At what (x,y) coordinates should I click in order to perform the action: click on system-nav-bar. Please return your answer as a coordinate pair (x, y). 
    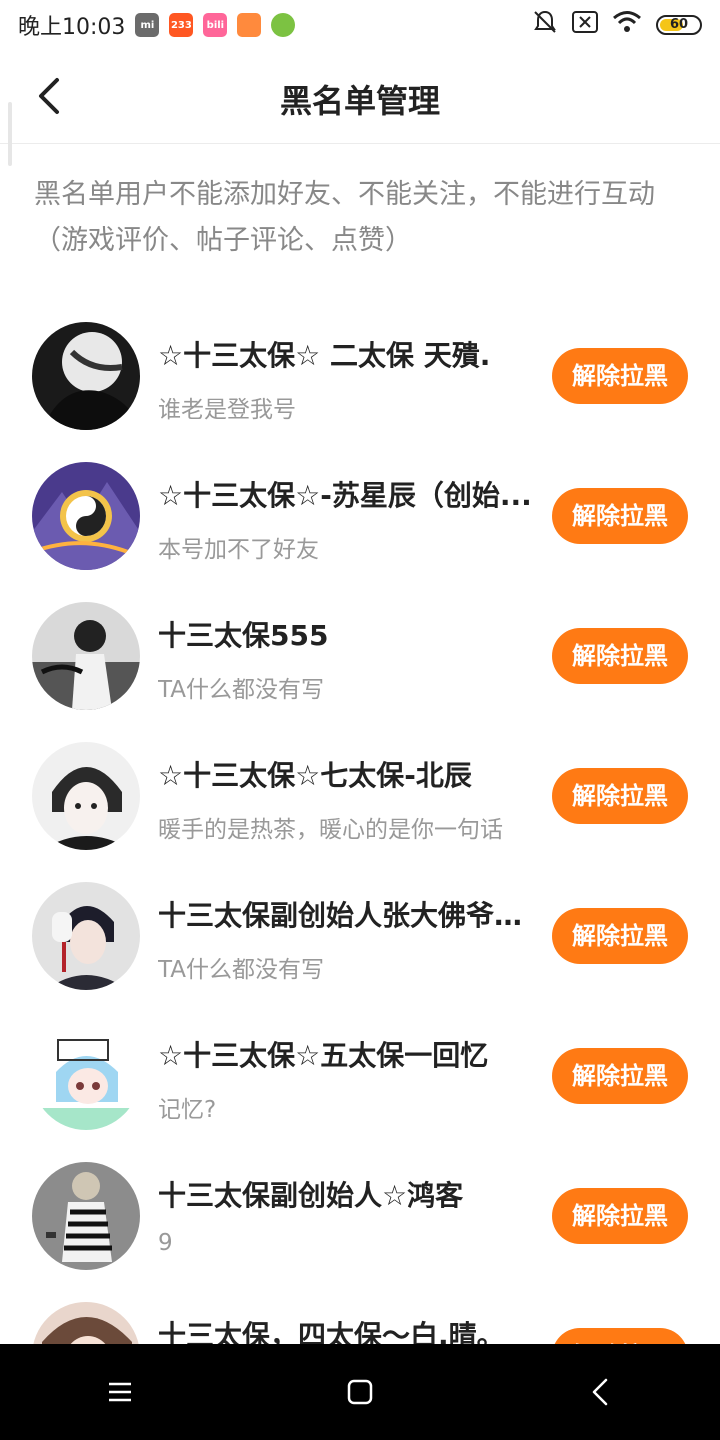
    Looking at the image, I should click on (360, 1392).